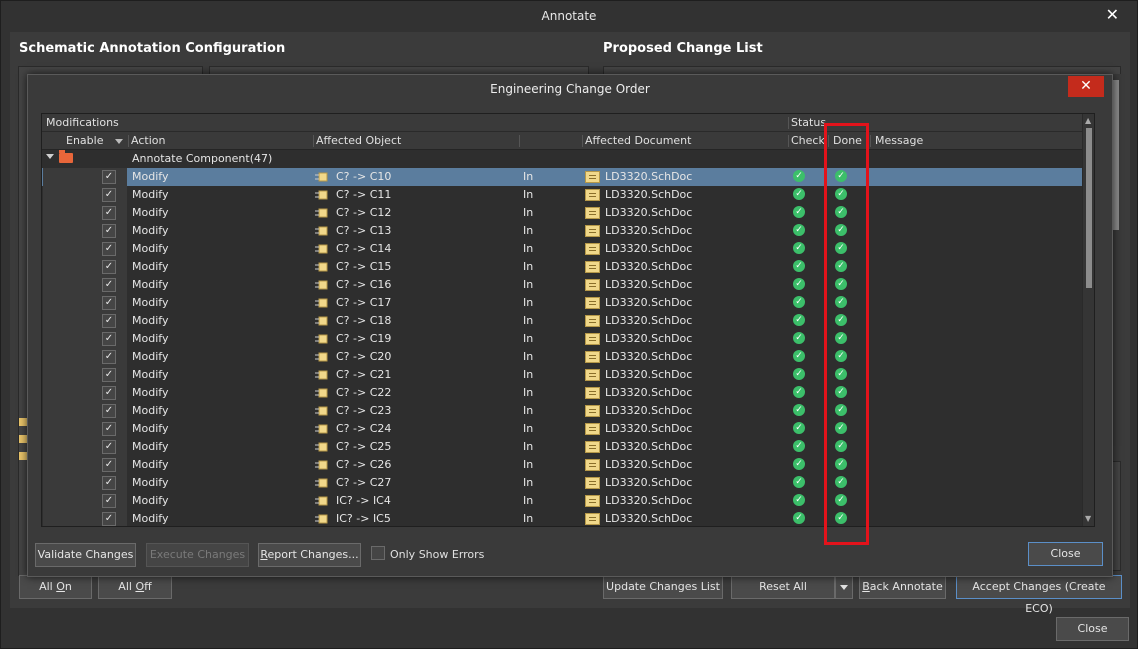  What do you see at coordinates (562, 249) in the screenshot?
I see `table-row: ✓ Modify C? -> C14 In LD3320.SchDoc ✓ ✓` at bounding box center [562, 249].